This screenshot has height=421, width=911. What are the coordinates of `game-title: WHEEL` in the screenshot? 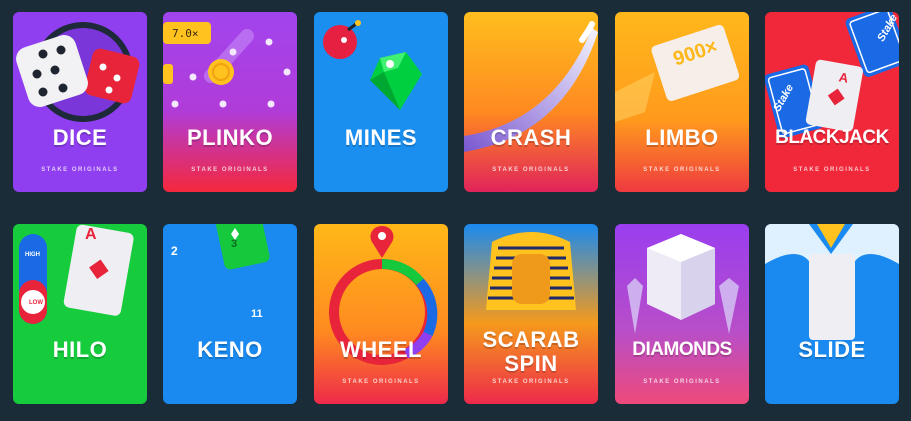 It's located at (381, 349).